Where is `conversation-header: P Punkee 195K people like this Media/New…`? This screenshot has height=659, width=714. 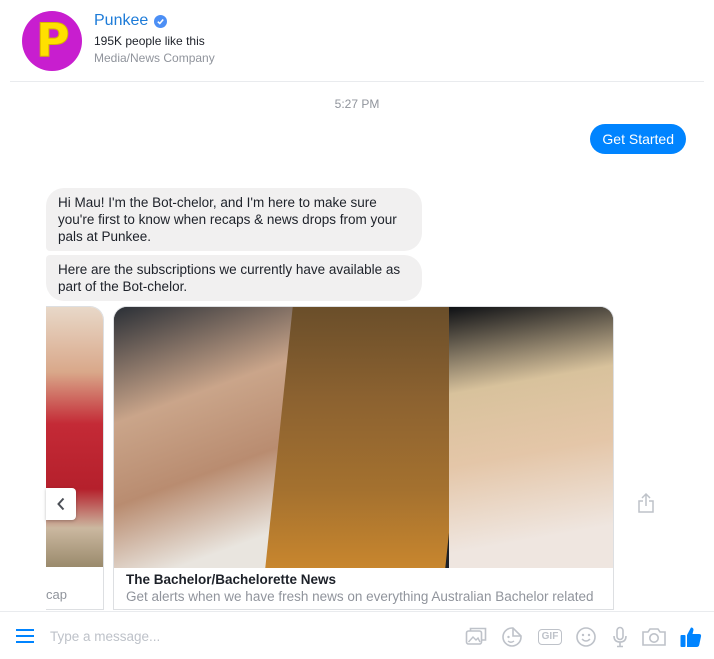 conversation-header: P Punkee 195K people like this Media/New… is located at coordinates (357, 41).